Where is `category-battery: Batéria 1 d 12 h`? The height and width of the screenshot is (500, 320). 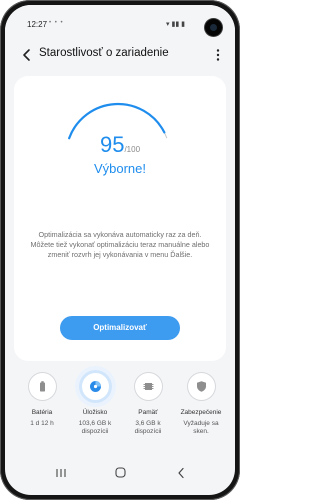 category-battery: Batéria 1 d 12 h is located at coordinates (42, 400).